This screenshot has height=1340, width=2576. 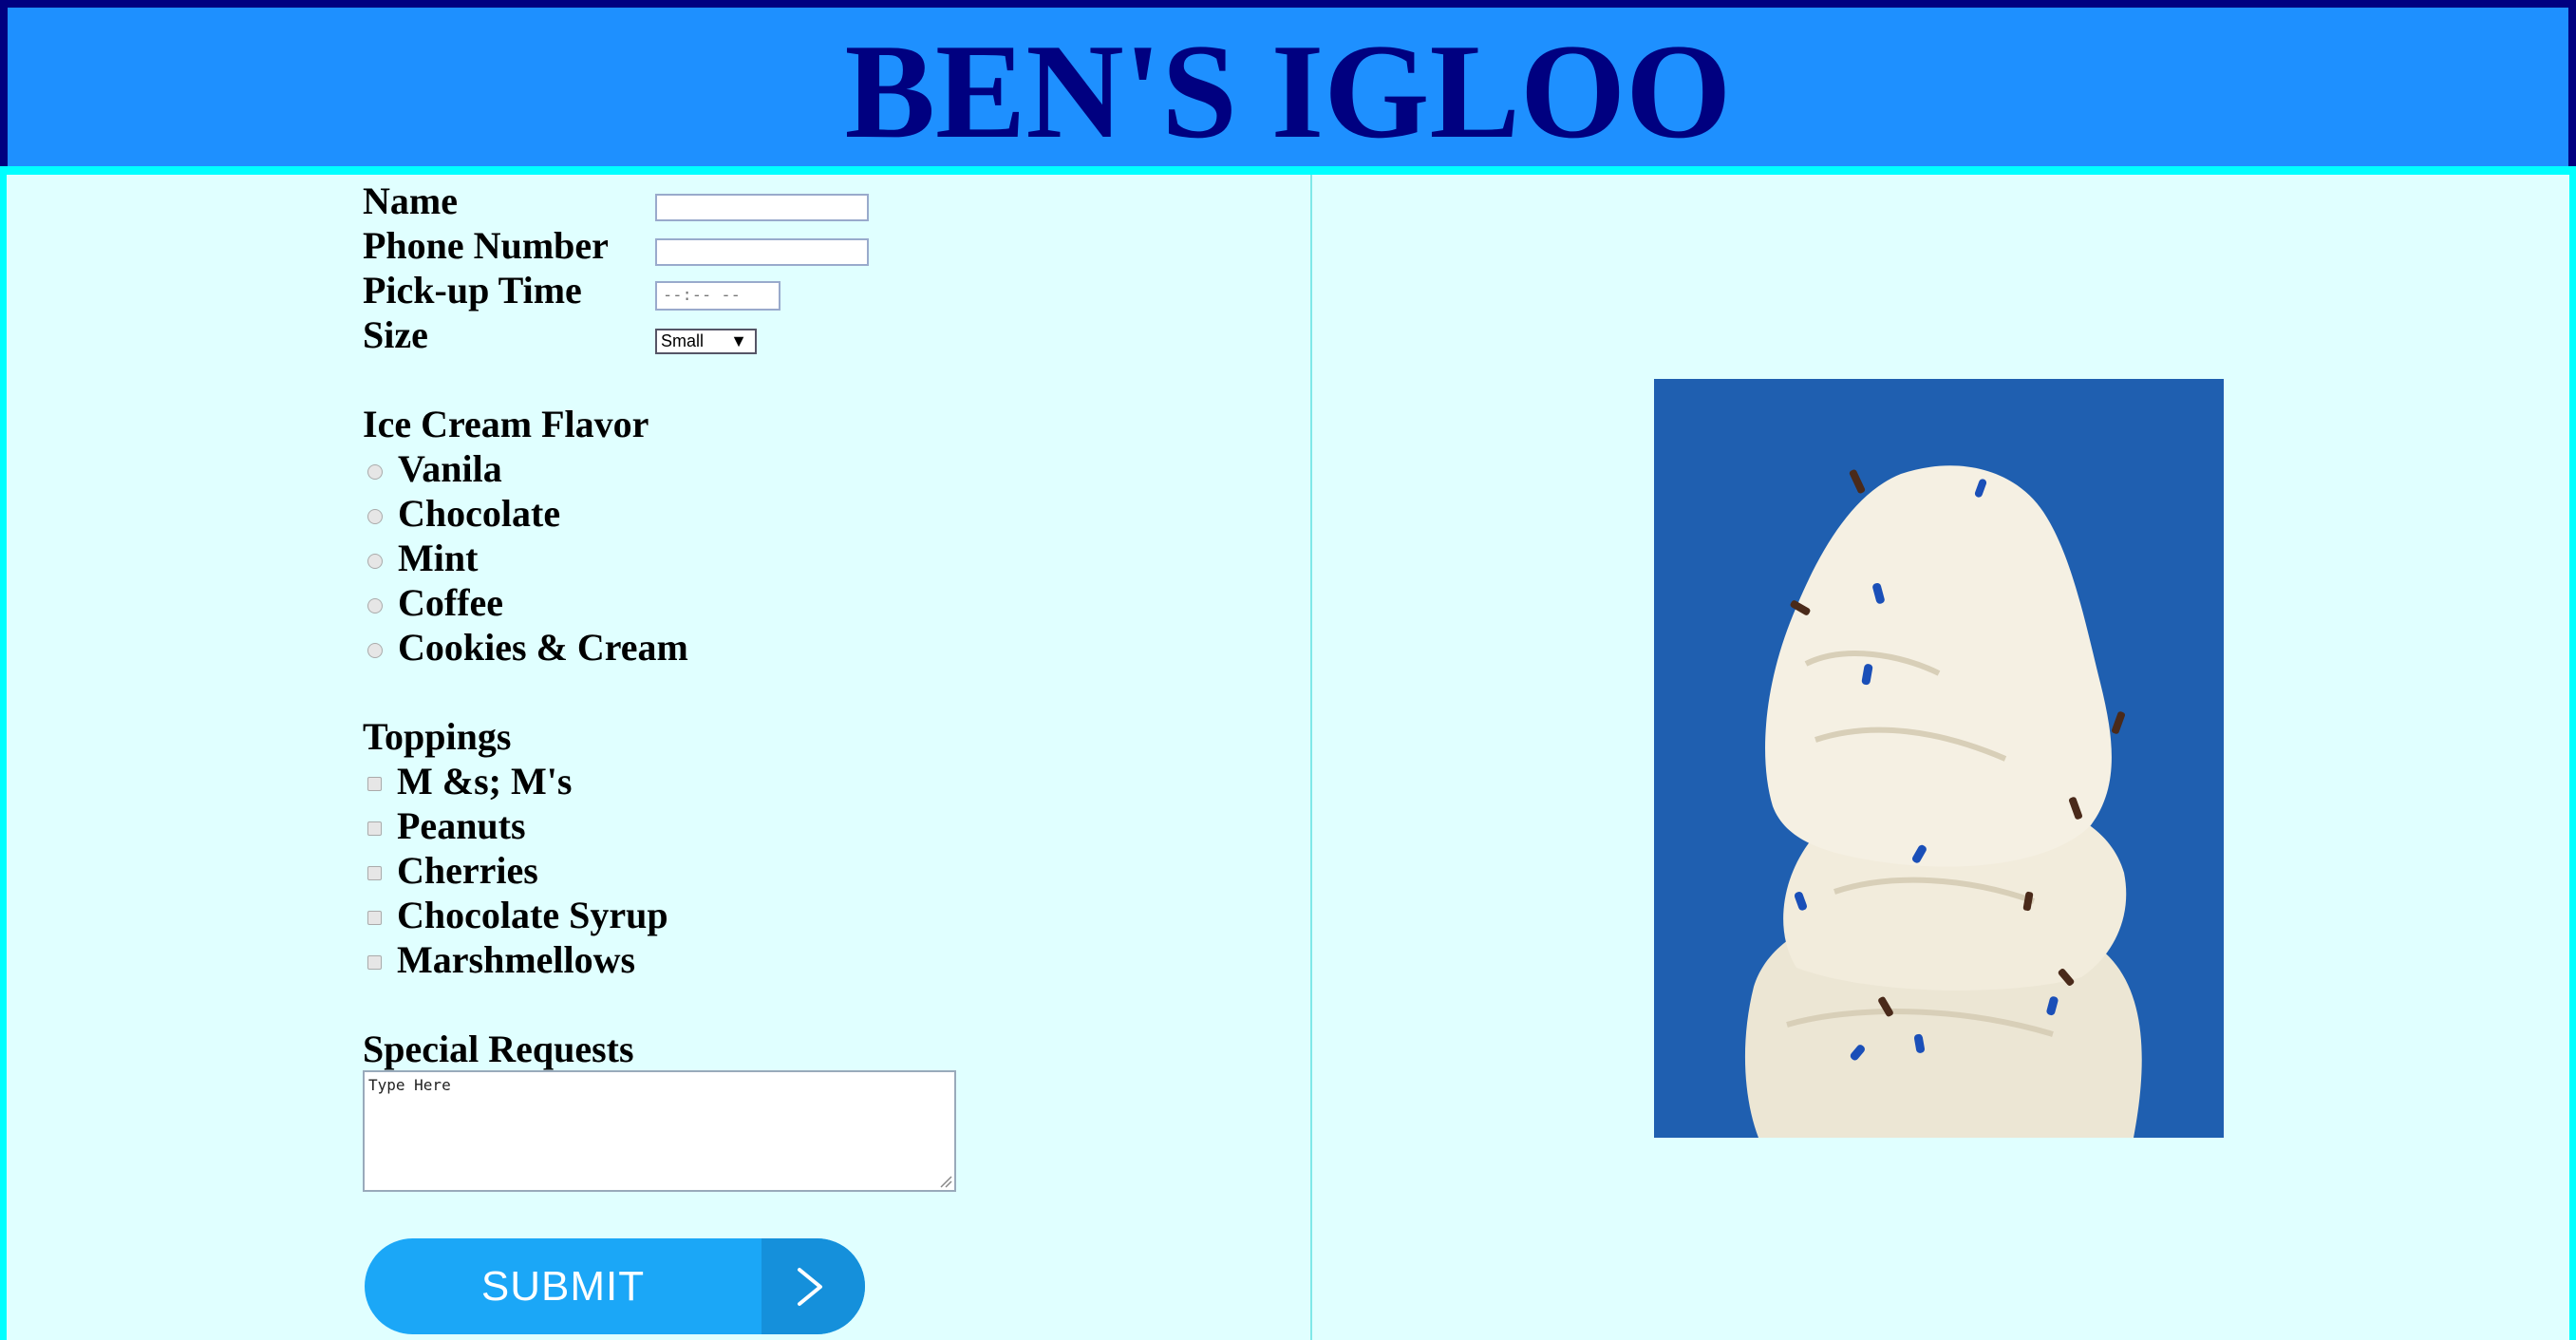 I want to click on flavor-option-label: Coffee, so click(x=451, y=602).